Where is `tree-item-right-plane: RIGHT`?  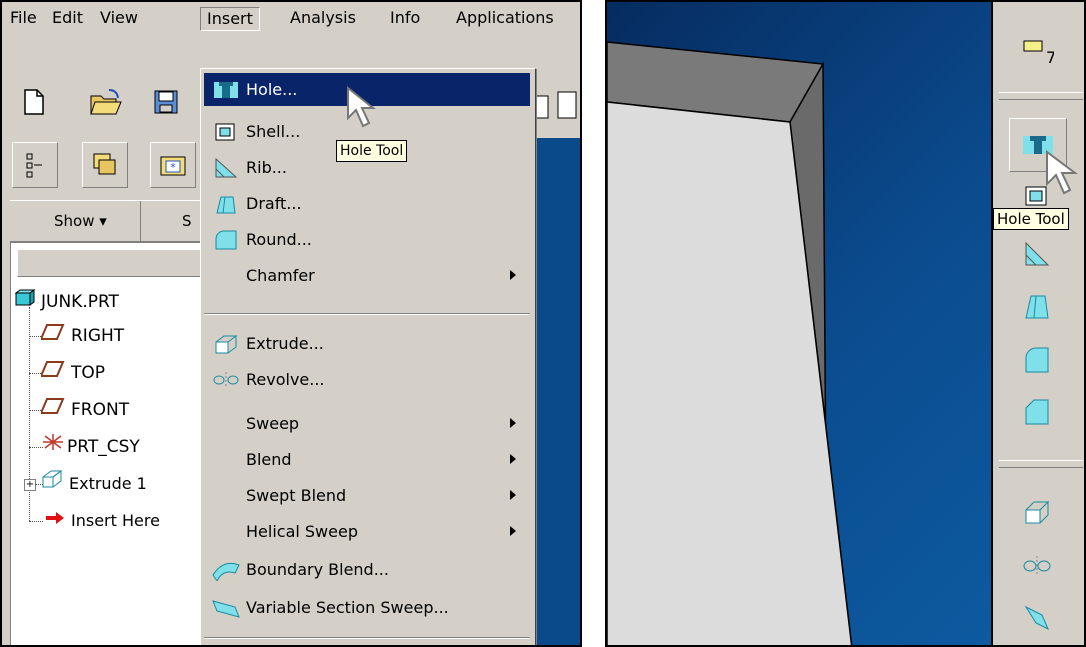 tree-item-right-plane: RIGHT is located at coordinates (82, 336).